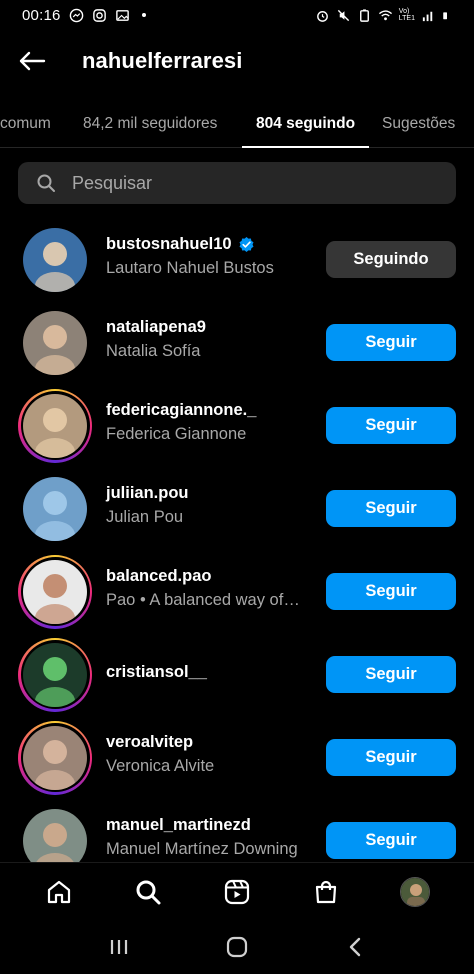  What do you see at coordinates (211, 754) in the screenshot?
I see `user-info: veroalvitep Veronica Alvite` at bounding box center [211, 754].